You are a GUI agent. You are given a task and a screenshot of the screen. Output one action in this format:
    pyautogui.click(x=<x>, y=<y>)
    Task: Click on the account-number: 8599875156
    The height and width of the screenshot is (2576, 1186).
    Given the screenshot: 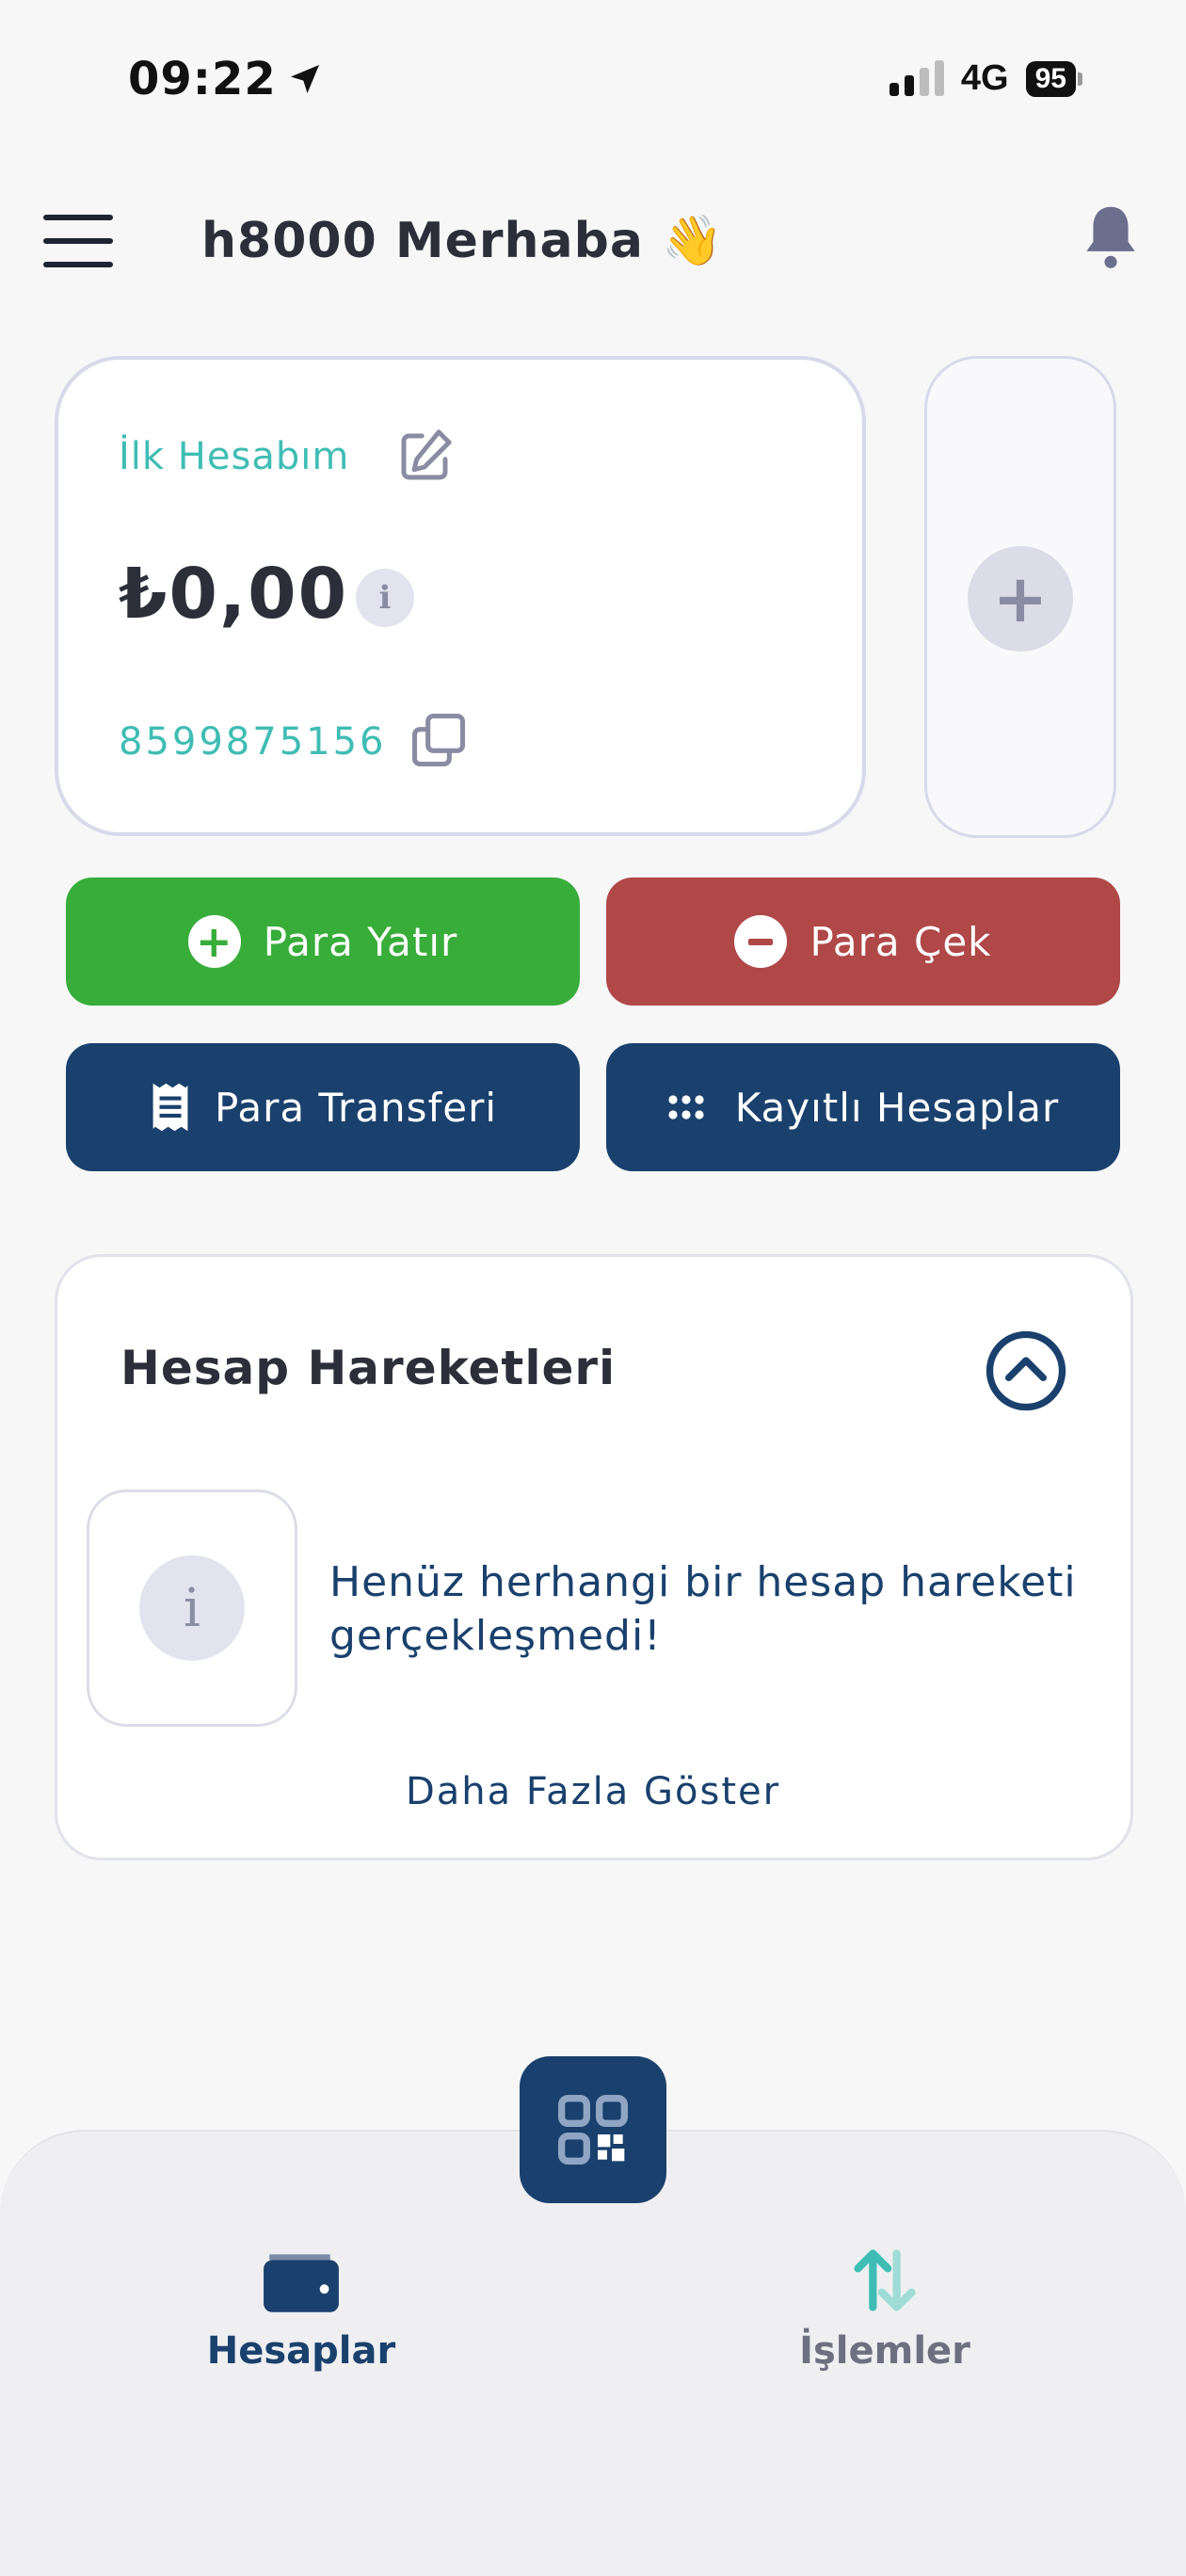 What is the action you would take?
    pyautogui.click(x=253, y=742)
    